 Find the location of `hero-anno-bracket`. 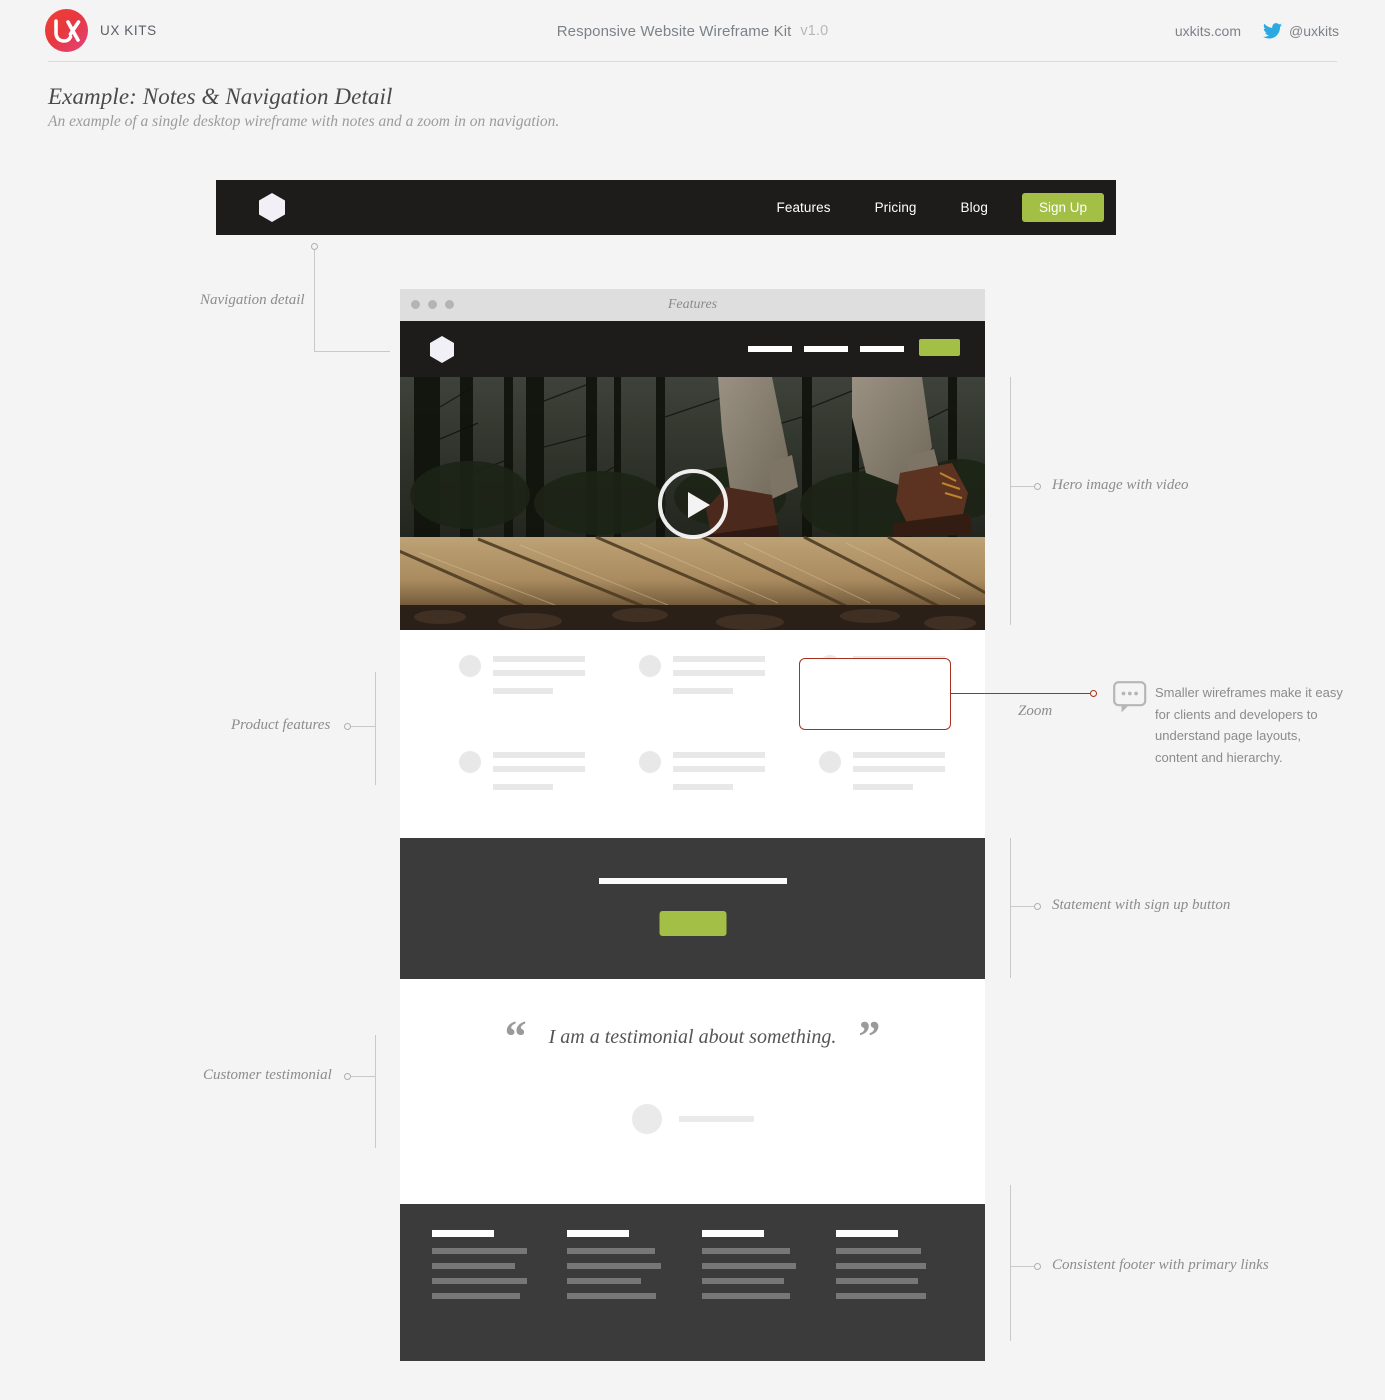

hero-anno-bracket is located at coordinates (1010, 501).